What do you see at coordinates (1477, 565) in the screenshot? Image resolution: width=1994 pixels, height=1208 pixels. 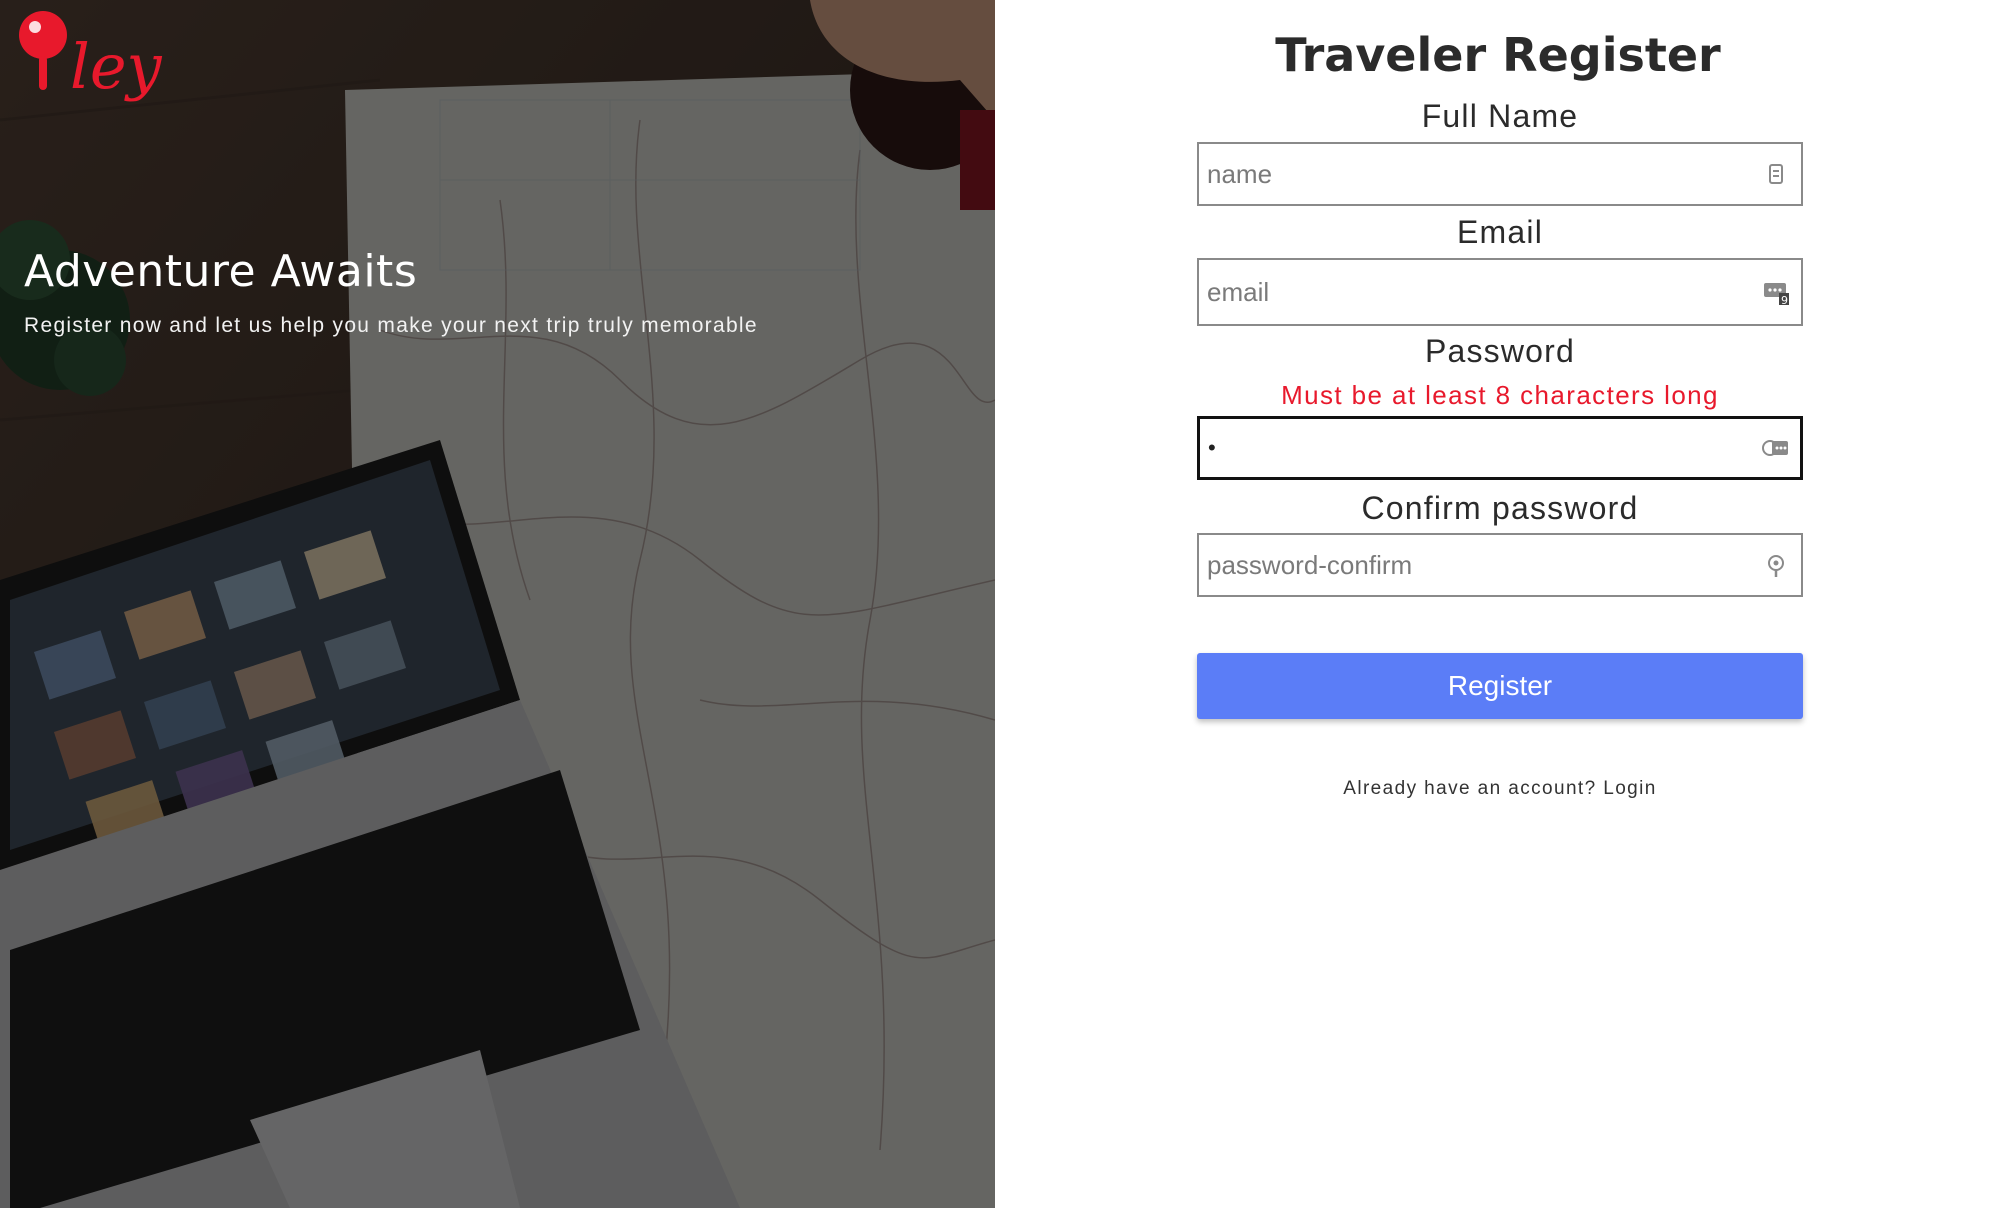 I see `confirm-password-input` at bounding box center [1477, 565].